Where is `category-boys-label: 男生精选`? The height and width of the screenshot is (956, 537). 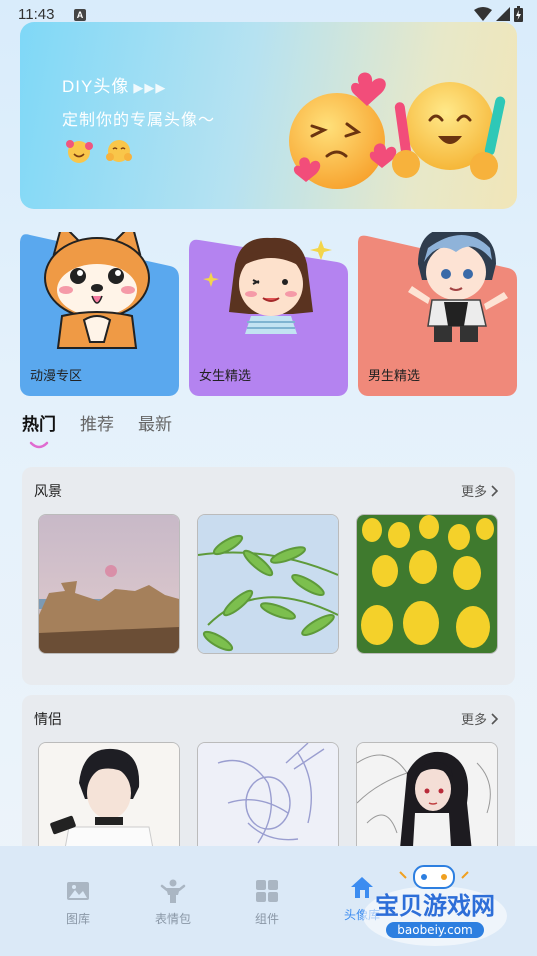 category-boys-label: 男生精选 is located at coordinates (394, 375).